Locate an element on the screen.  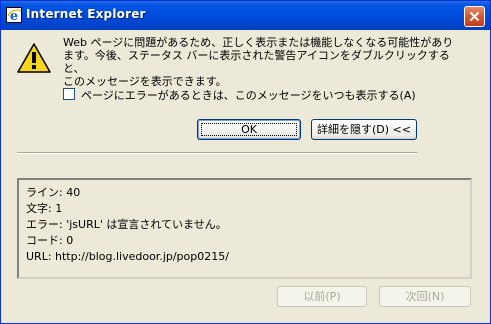
ok-button: OK is located at coordinates (249, 129).